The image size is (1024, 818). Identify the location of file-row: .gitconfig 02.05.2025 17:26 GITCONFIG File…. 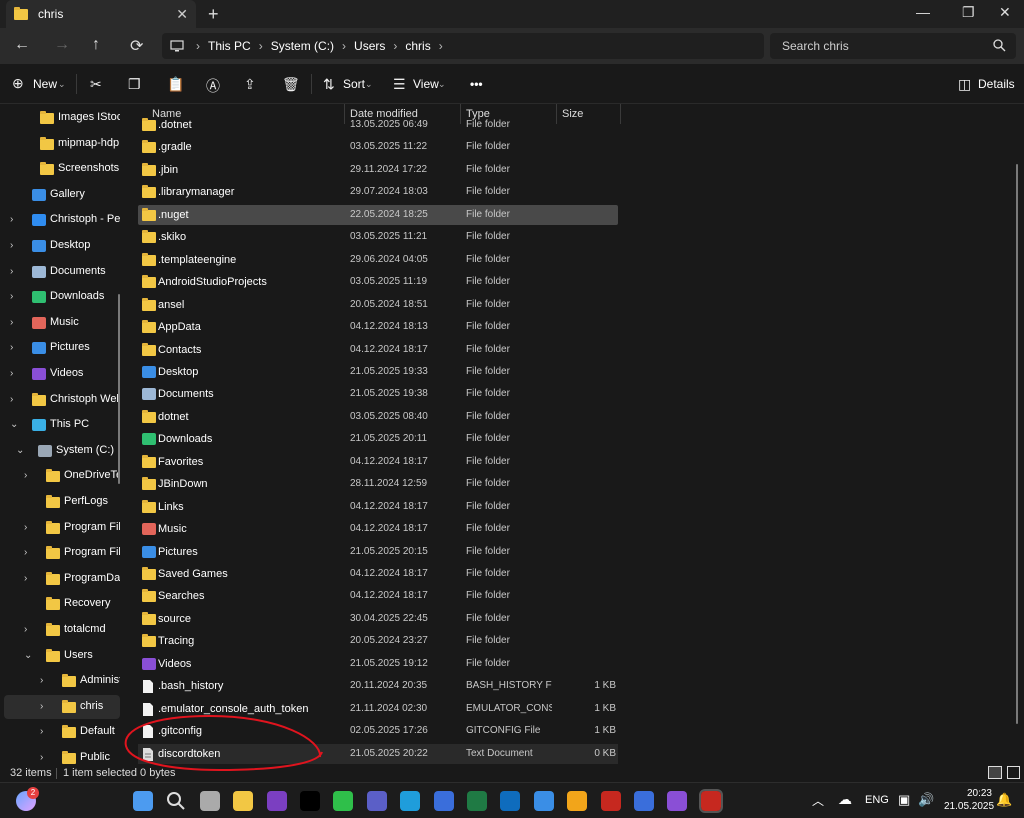
(378, 731).